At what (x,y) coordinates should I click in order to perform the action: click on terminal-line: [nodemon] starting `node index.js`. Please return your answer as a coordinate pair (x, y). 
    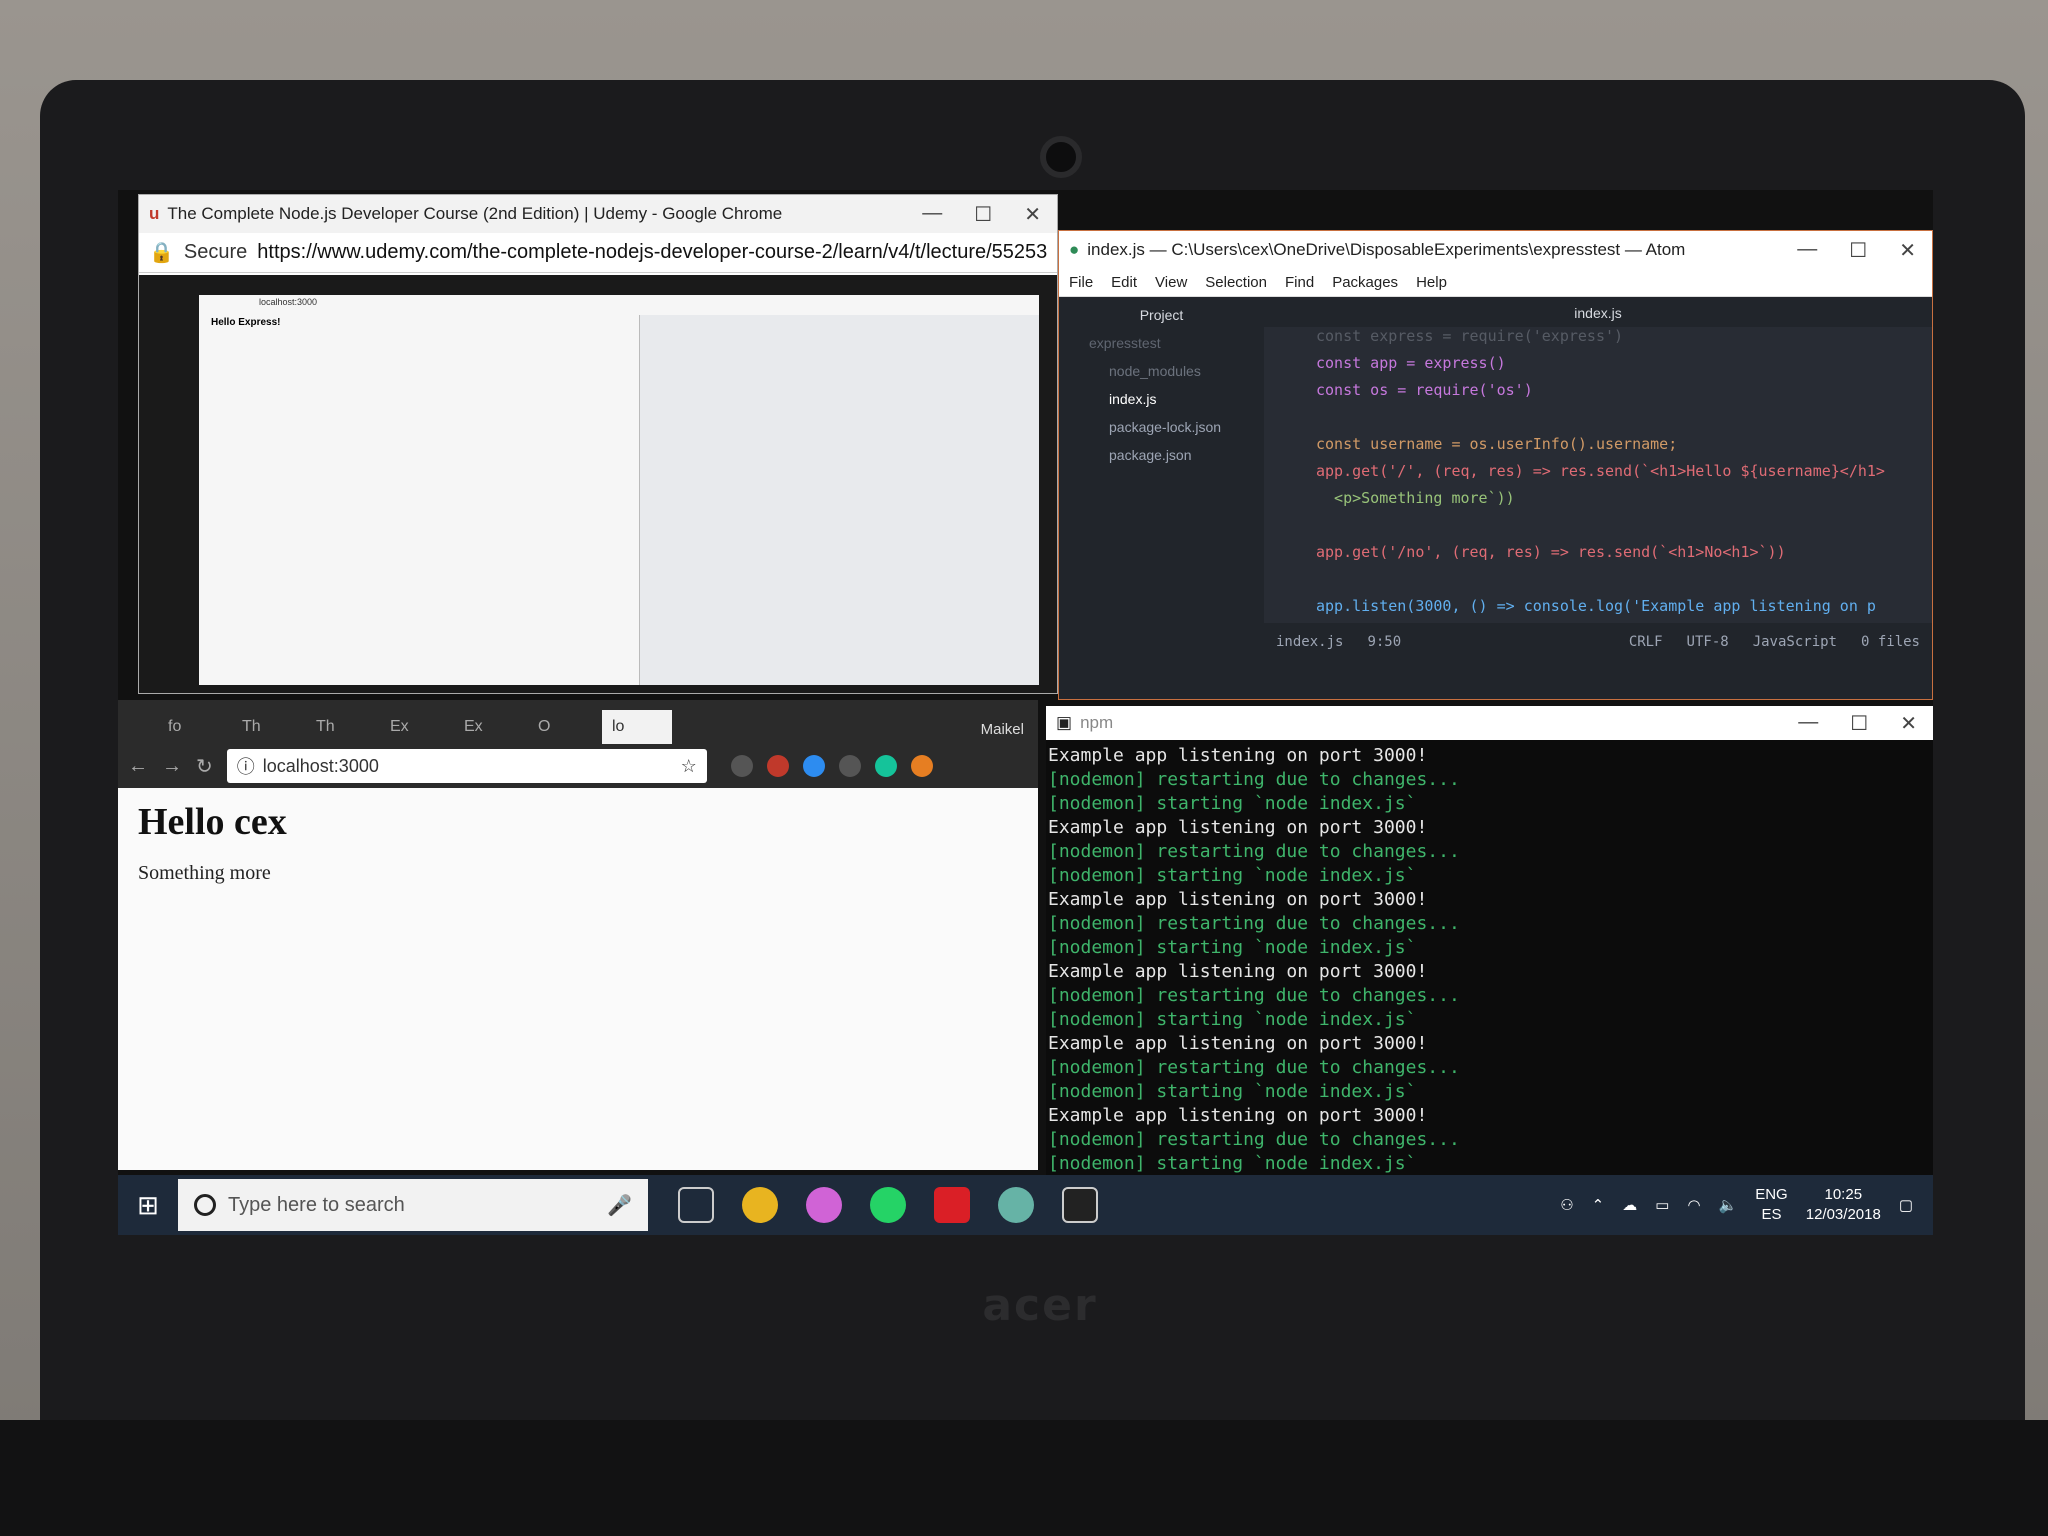
    Looking at the image, I should click on (1232, 1019).